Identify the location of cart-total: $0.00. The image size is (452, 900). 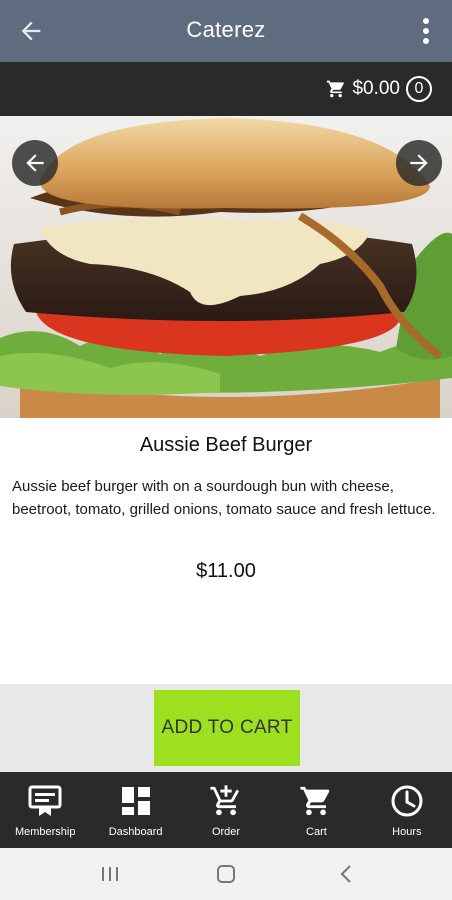
(376, 88).